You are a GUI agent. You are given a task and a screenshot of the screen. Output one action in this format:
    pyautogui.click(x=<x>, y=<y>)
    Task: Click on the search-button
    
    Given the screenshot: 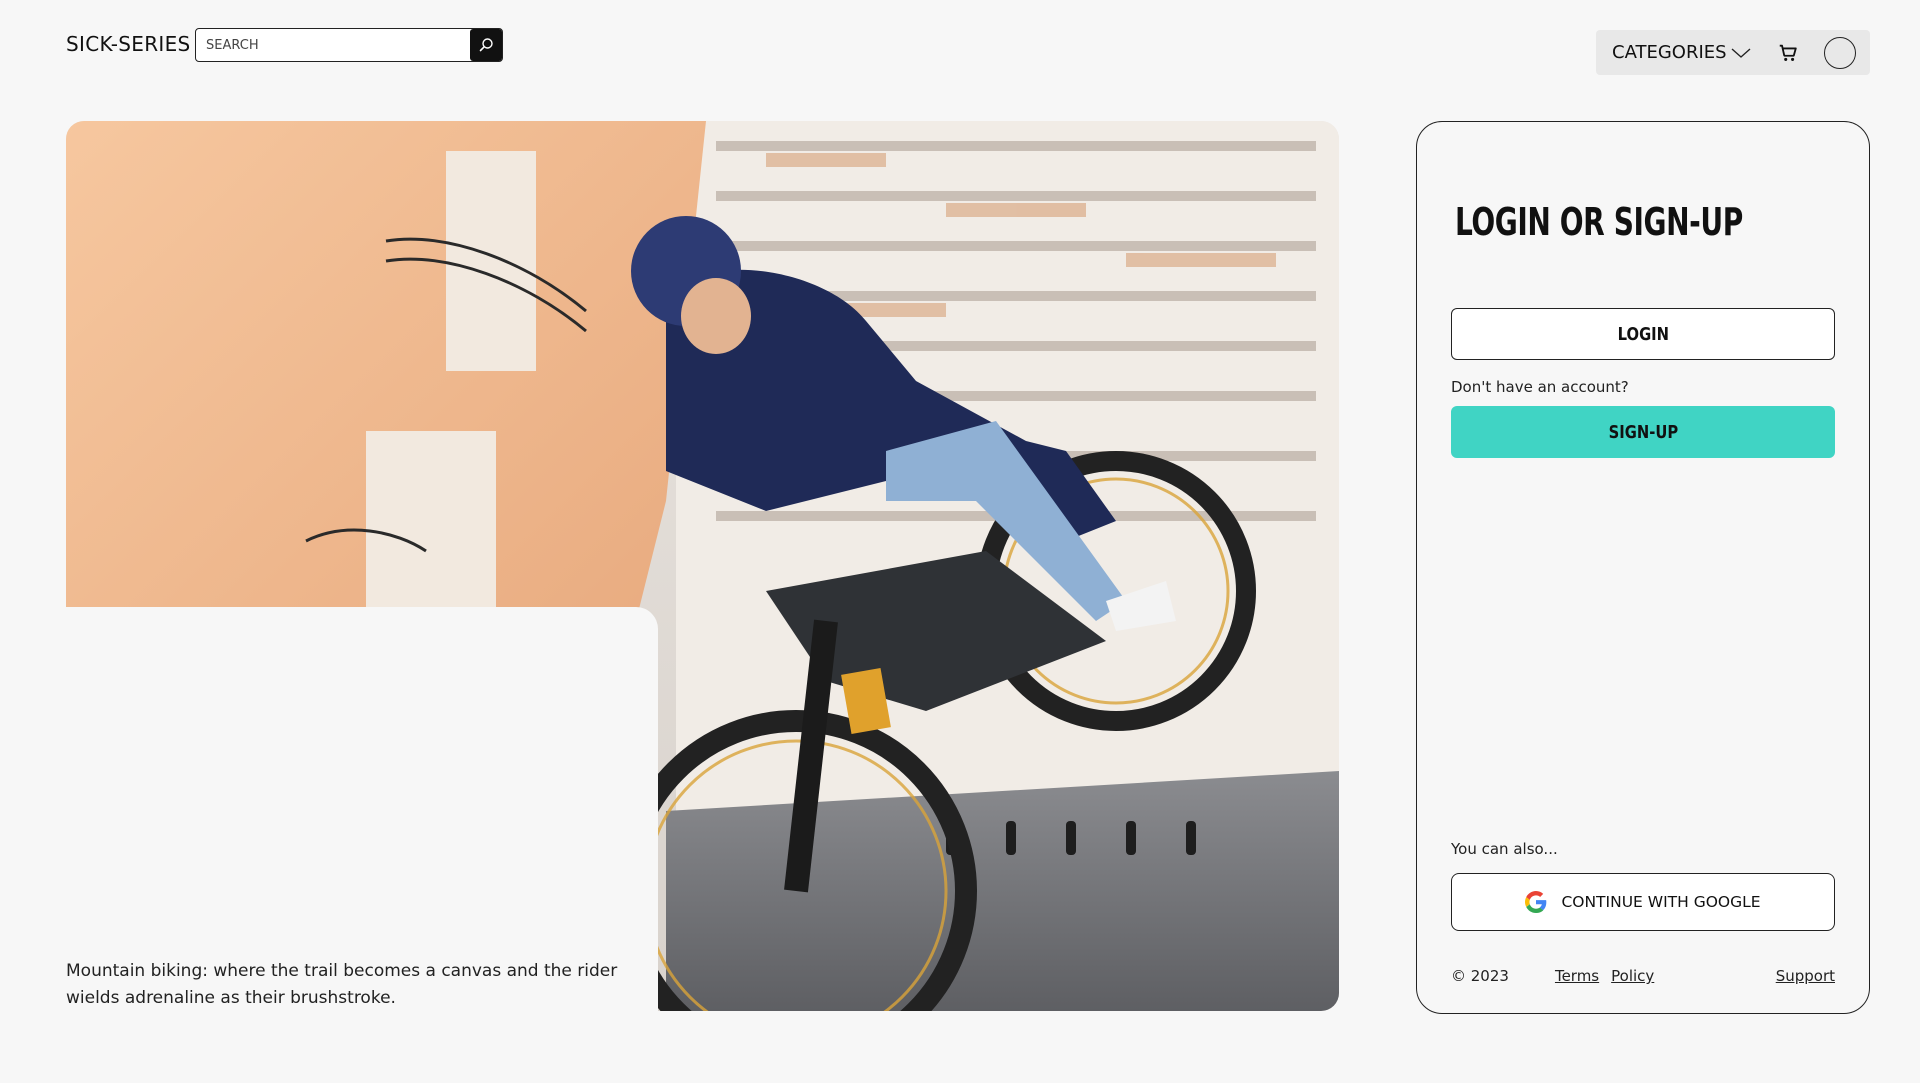 What is the action you would take?
    pyautogui.click(x=486, y=45)
    